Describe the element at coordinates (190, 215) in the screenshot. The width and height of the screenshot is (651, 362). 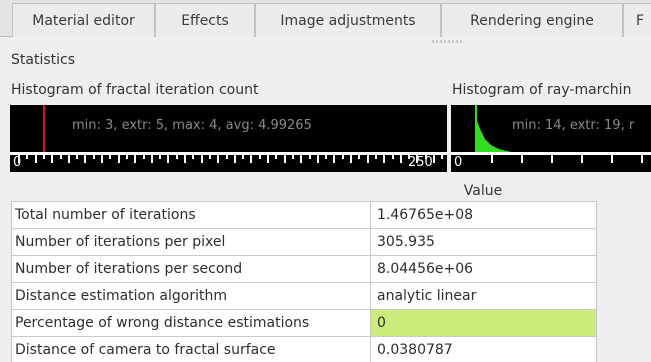
I see `row-name: Total number of iterations` at that location.